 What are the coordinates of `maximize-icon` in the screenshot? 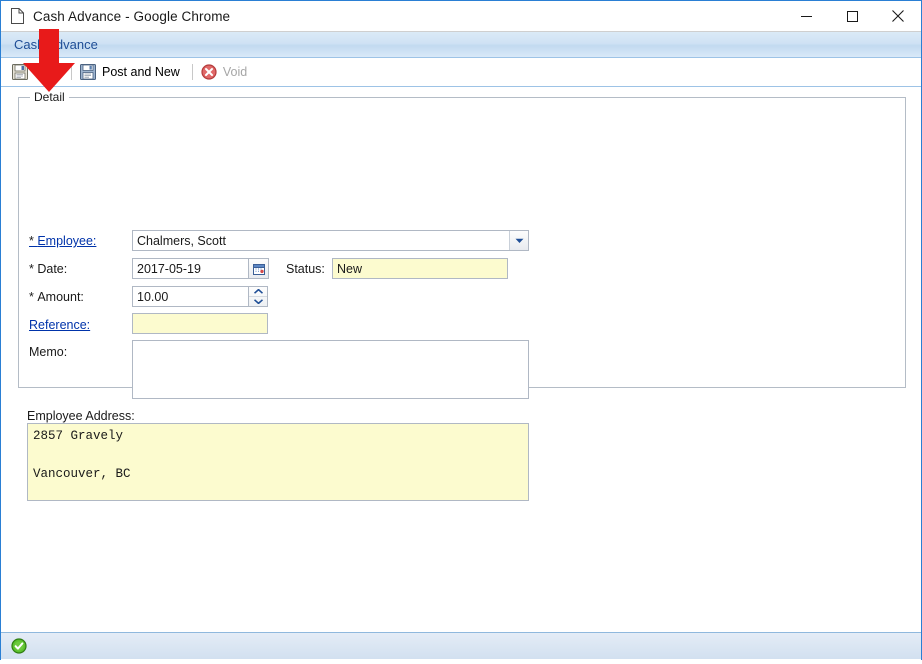 It's located at (852, 16).